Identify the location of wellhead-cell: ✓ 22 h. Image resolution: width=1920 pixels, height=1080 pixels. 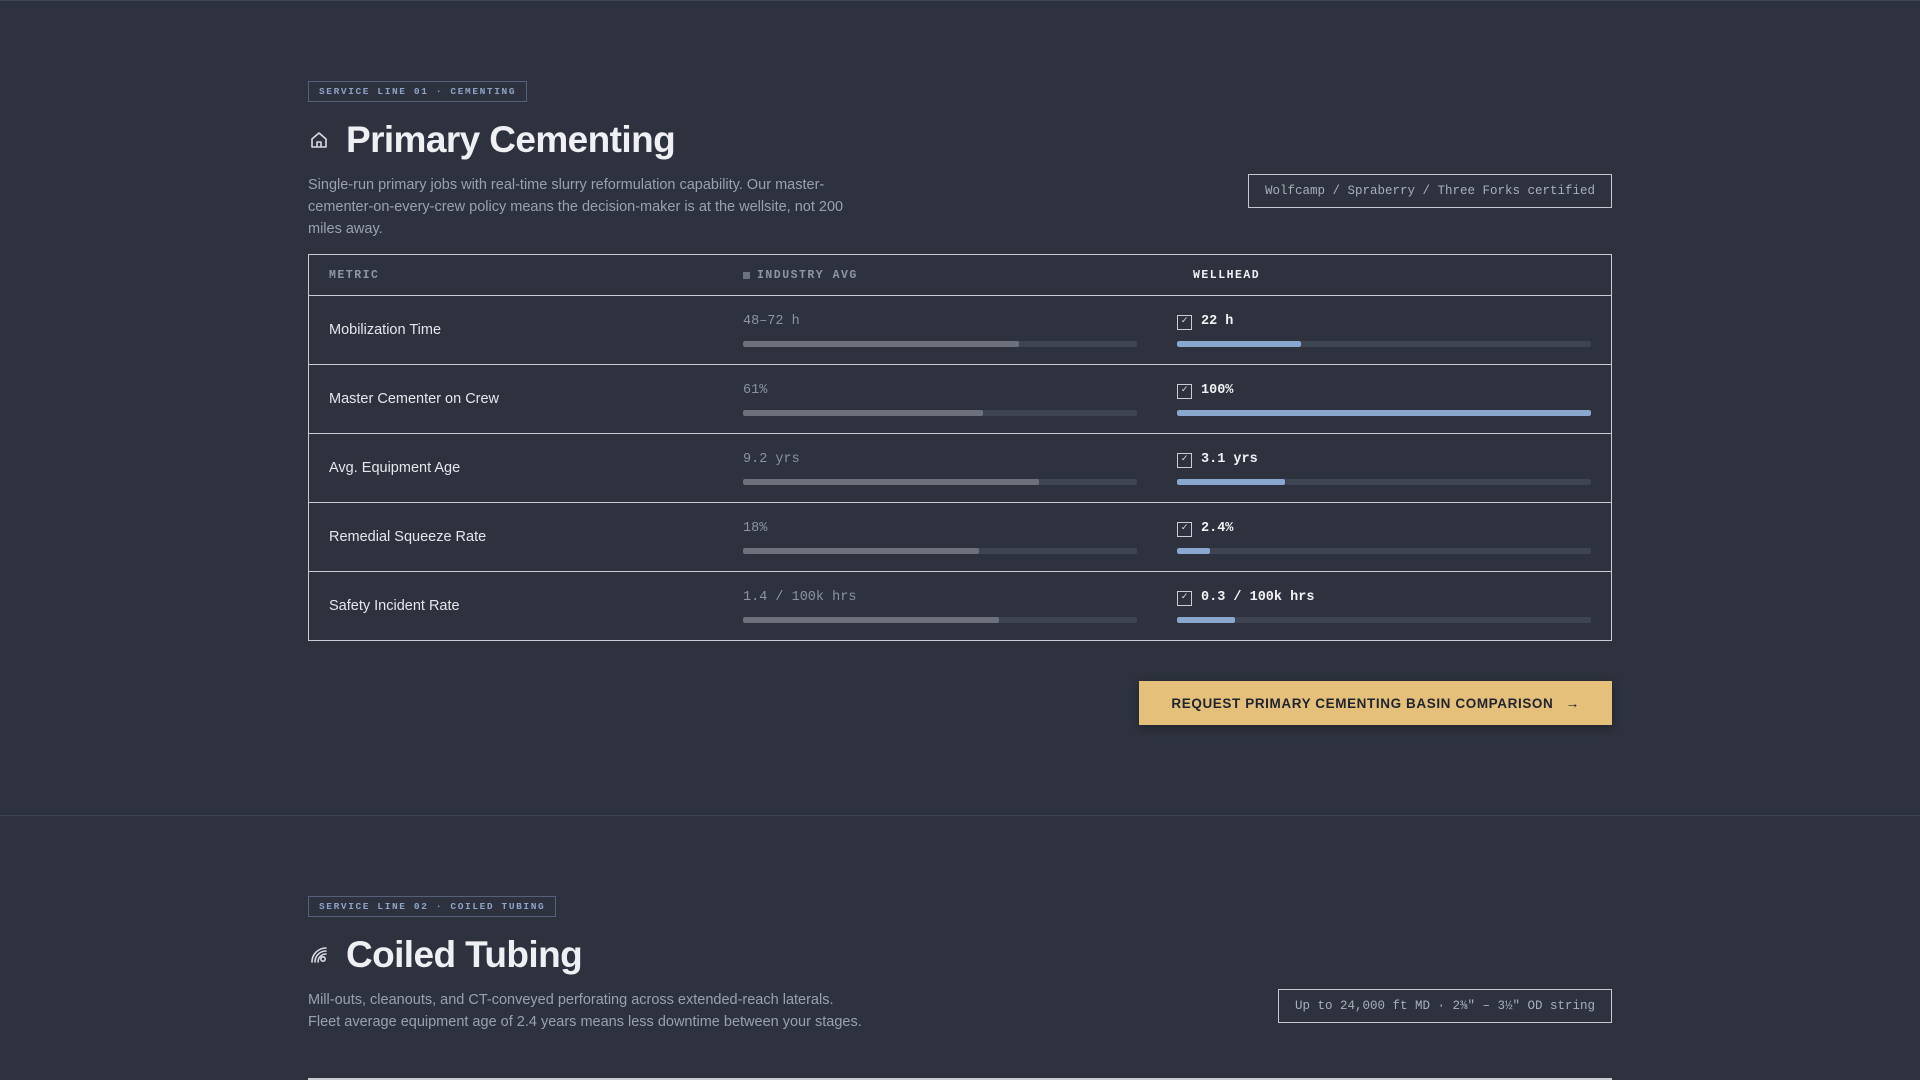
(1394, 330).